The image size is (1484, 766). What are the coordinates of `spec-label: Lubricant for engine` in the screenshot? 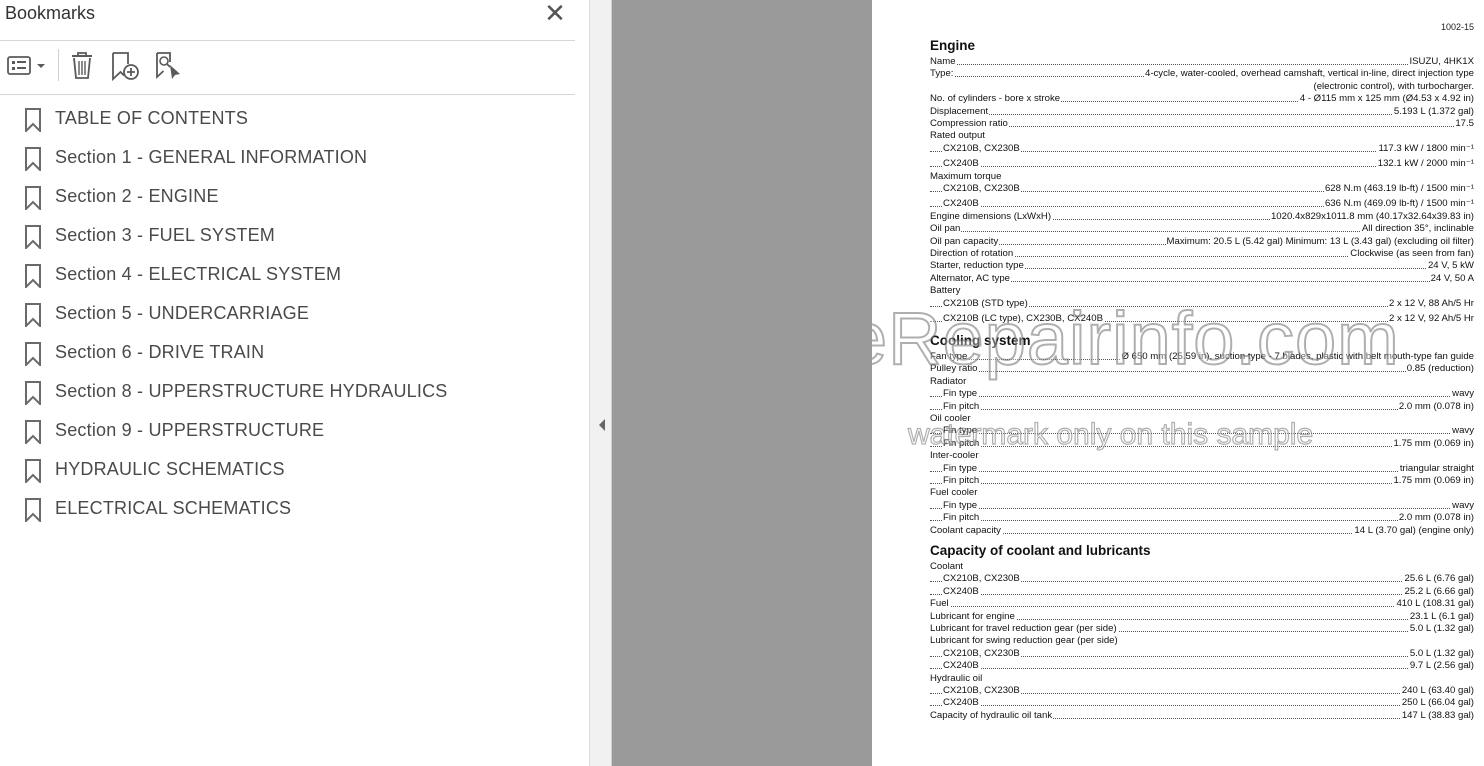 It's located at (973, 616).